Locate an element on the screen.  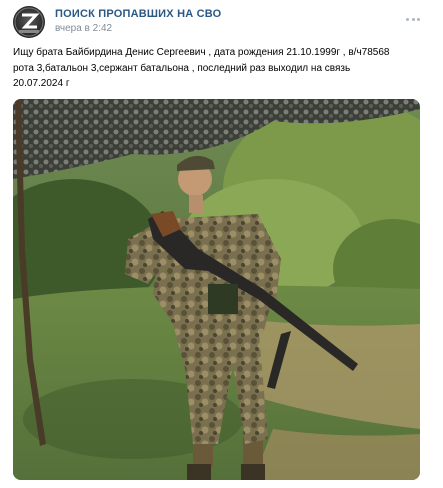
group-avatar is located at coordinates (29, 22).